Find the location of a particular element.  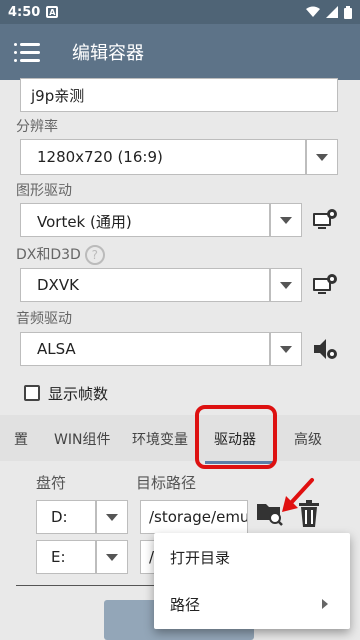

help-icon: ? is located at coordinates (94, 255).